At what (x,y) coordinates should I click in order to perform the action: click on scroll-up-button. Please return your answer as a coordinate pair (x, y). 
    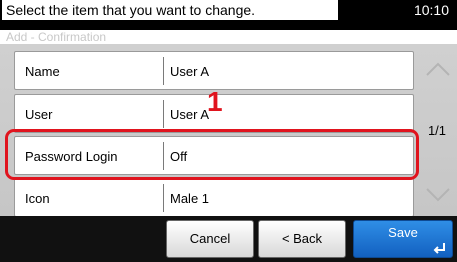
    Looking at the image, I should click on (438, 69).